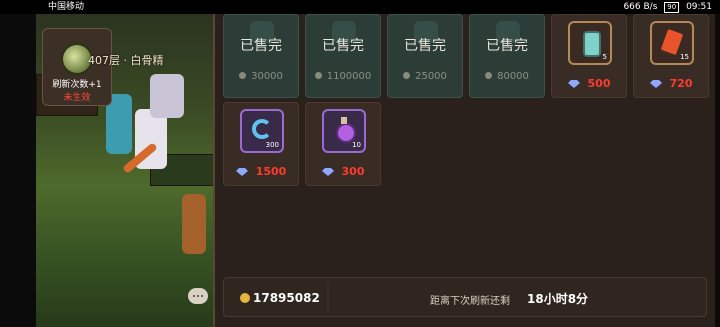 The height and width of the screenshot is (327, 720). Describe the element at coordinates (77, 98) in the screenshot. I see `badge-status: 未生效` at that location.